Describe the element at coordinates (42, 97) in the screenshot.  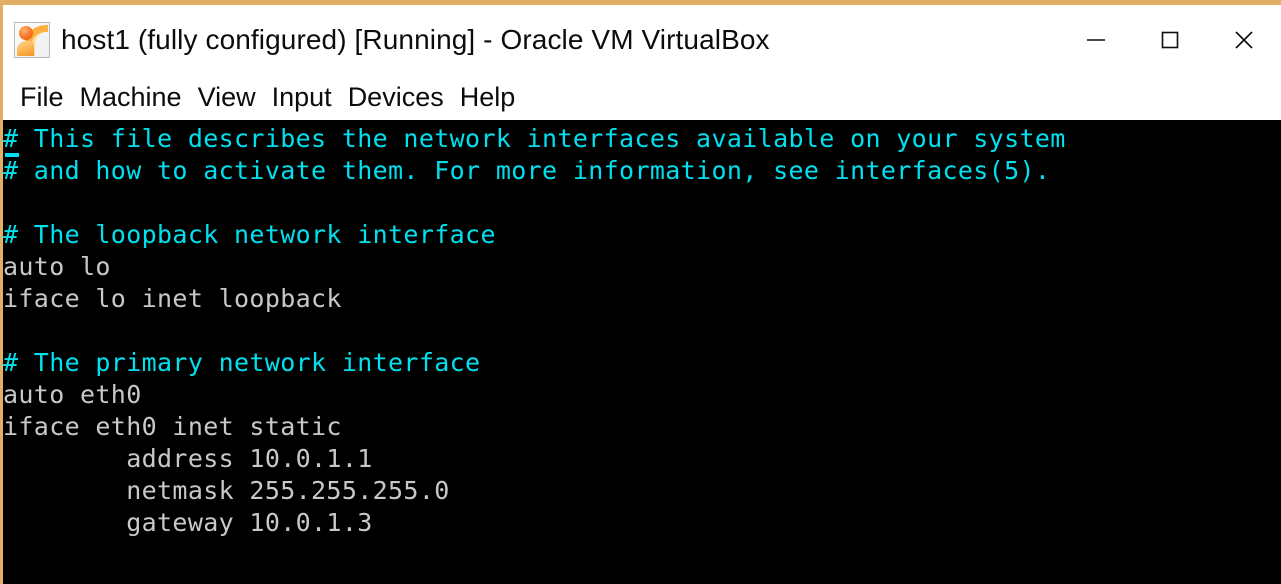
I see `menu-item-file: File` at that location.